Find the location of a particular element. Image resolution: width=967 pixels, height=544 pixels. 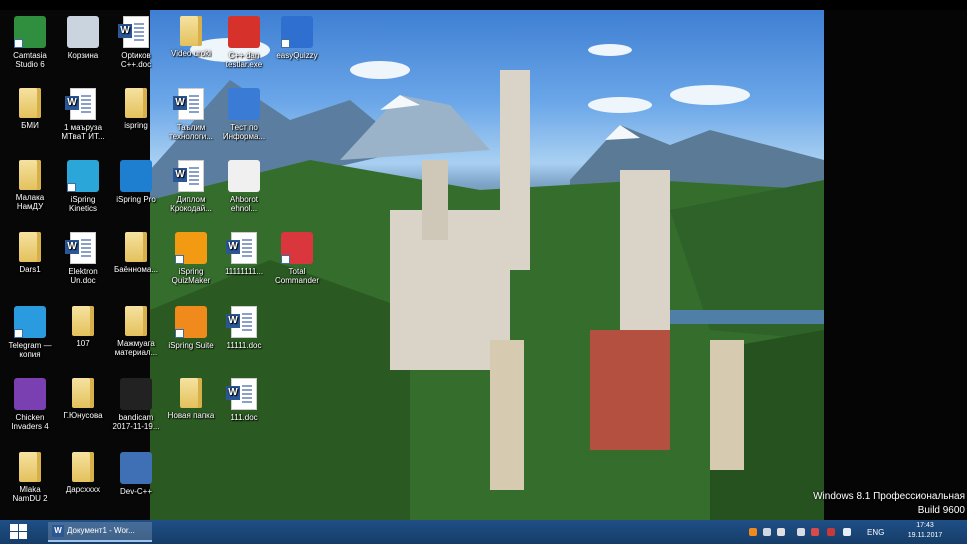

desktop-icon: 107 is located at coordinates (83, 327).